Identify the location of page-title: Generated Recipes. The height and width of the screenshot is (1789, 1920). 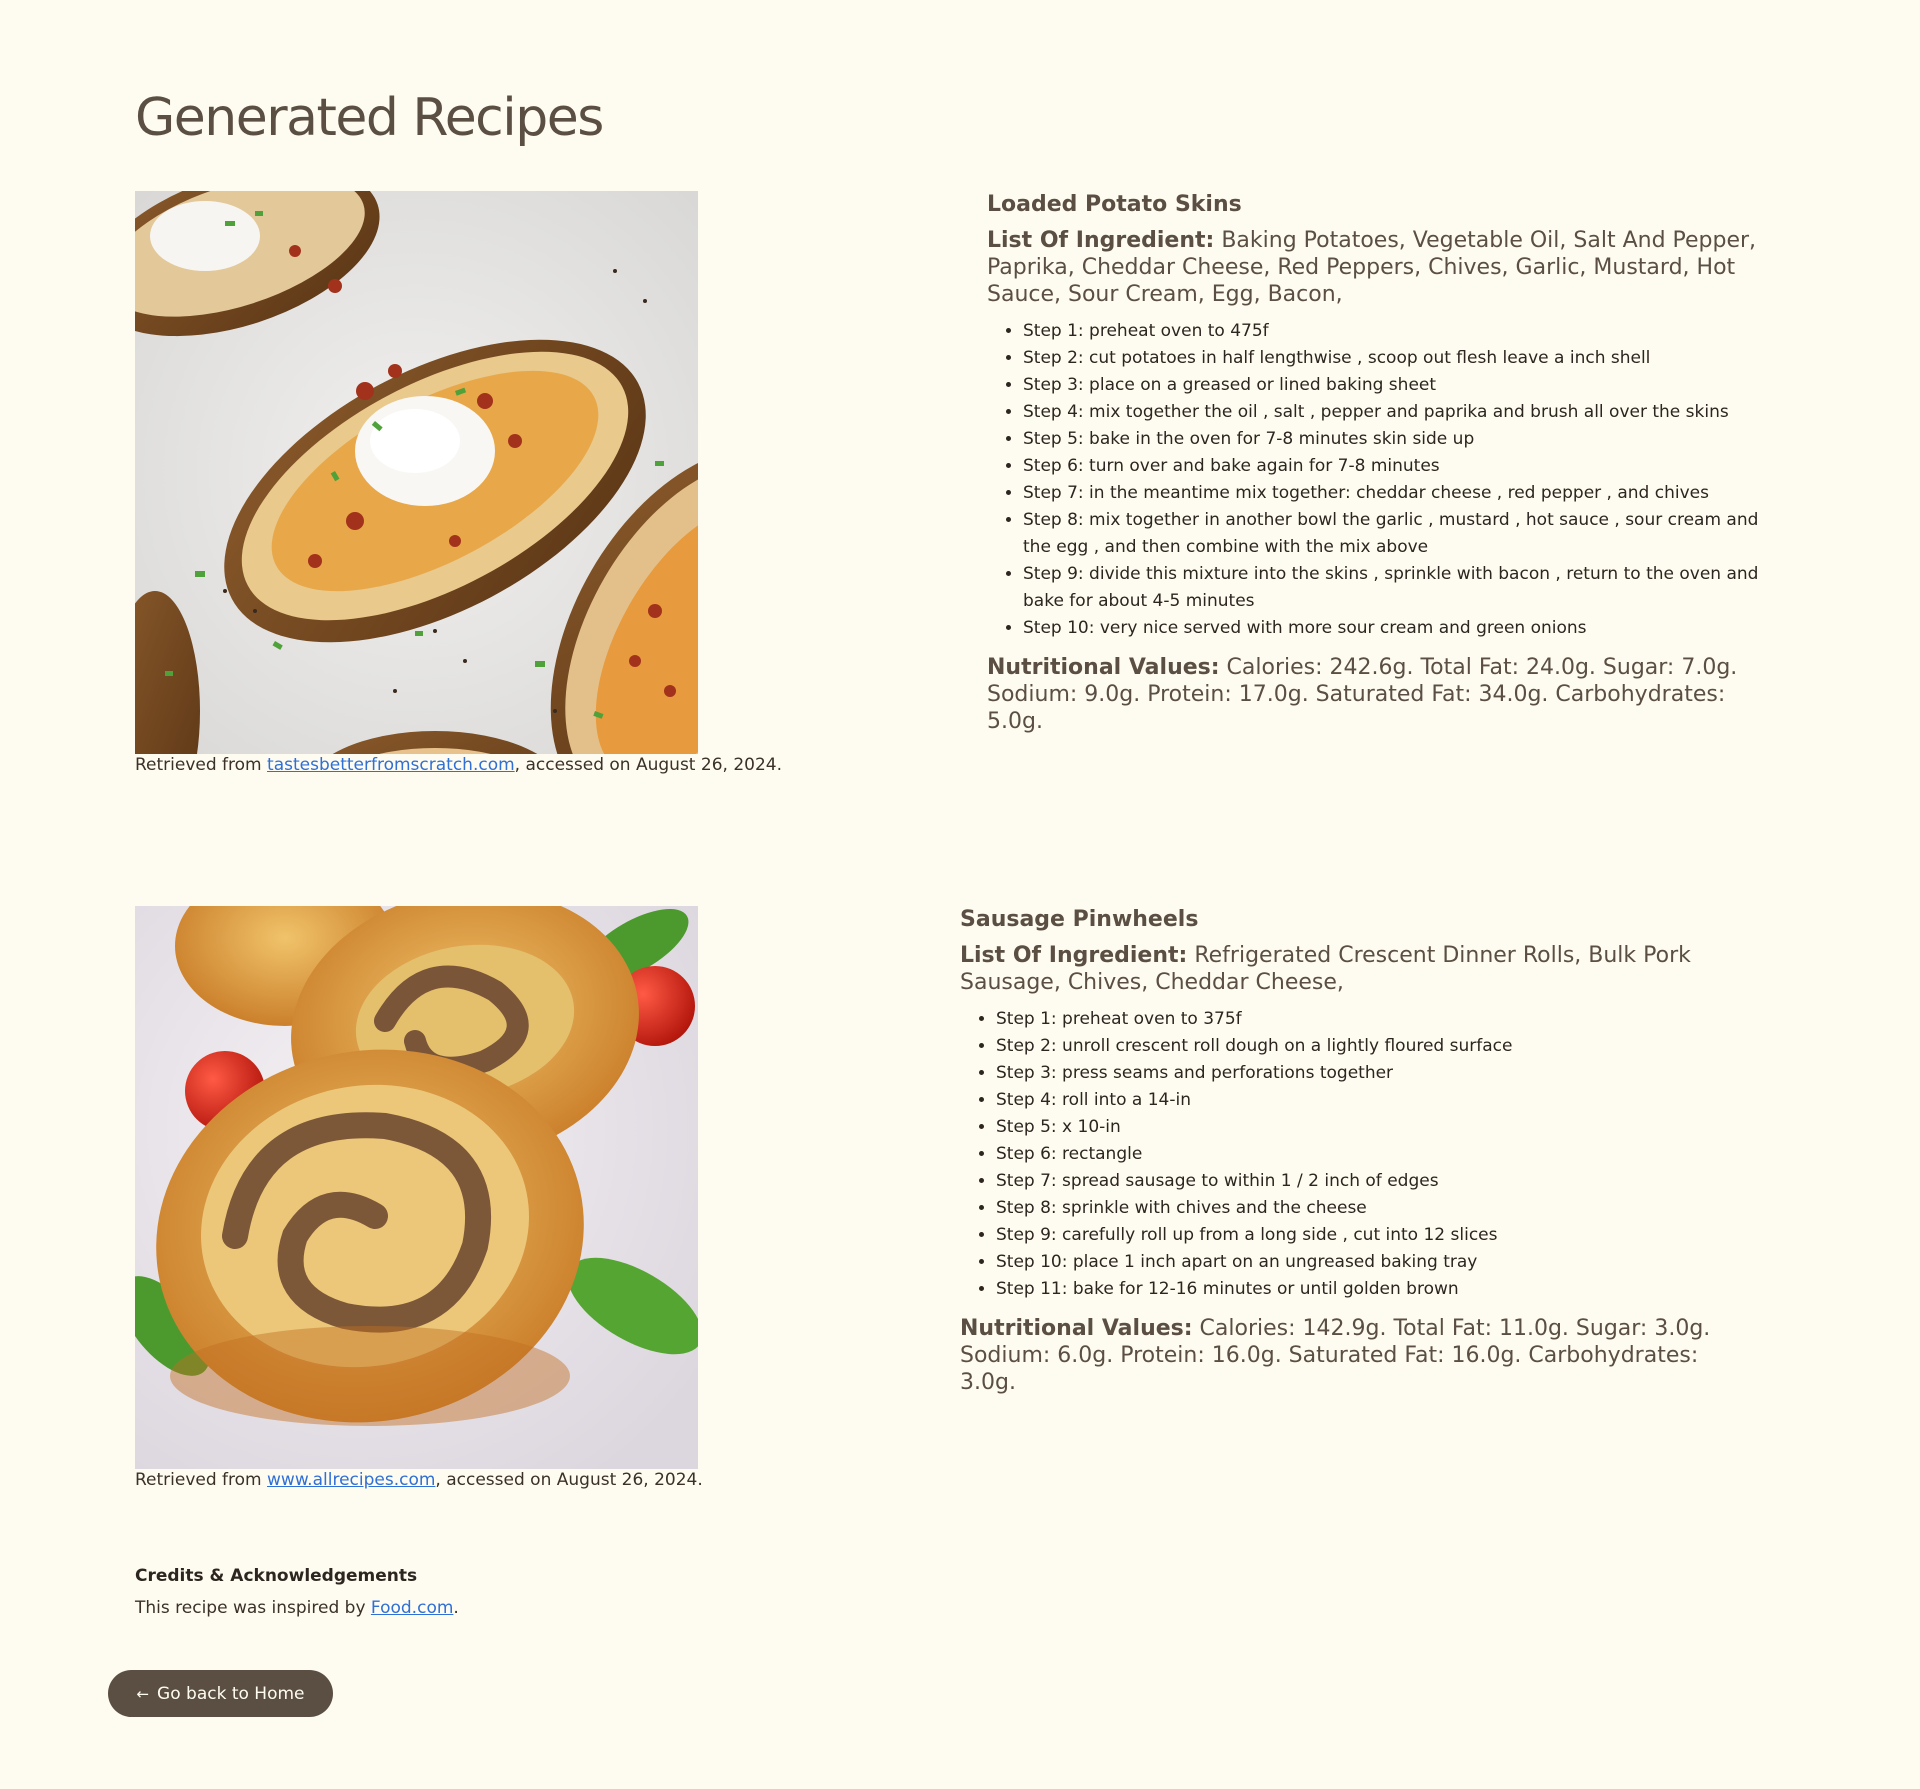
(369, 118).